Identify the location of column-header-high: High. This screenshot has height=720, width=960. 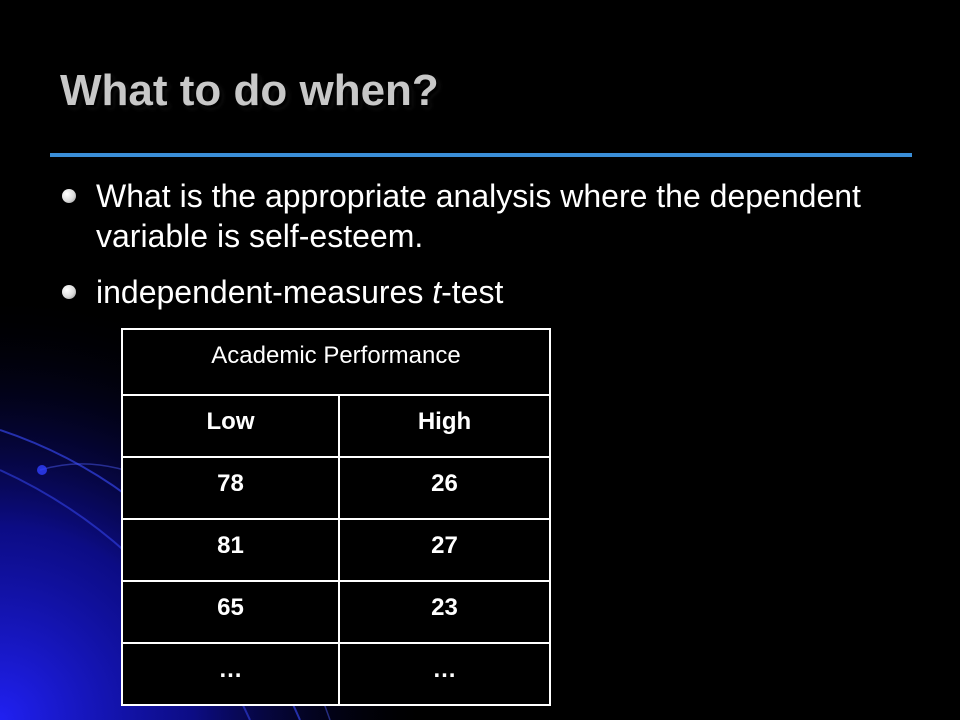
(444, 426).